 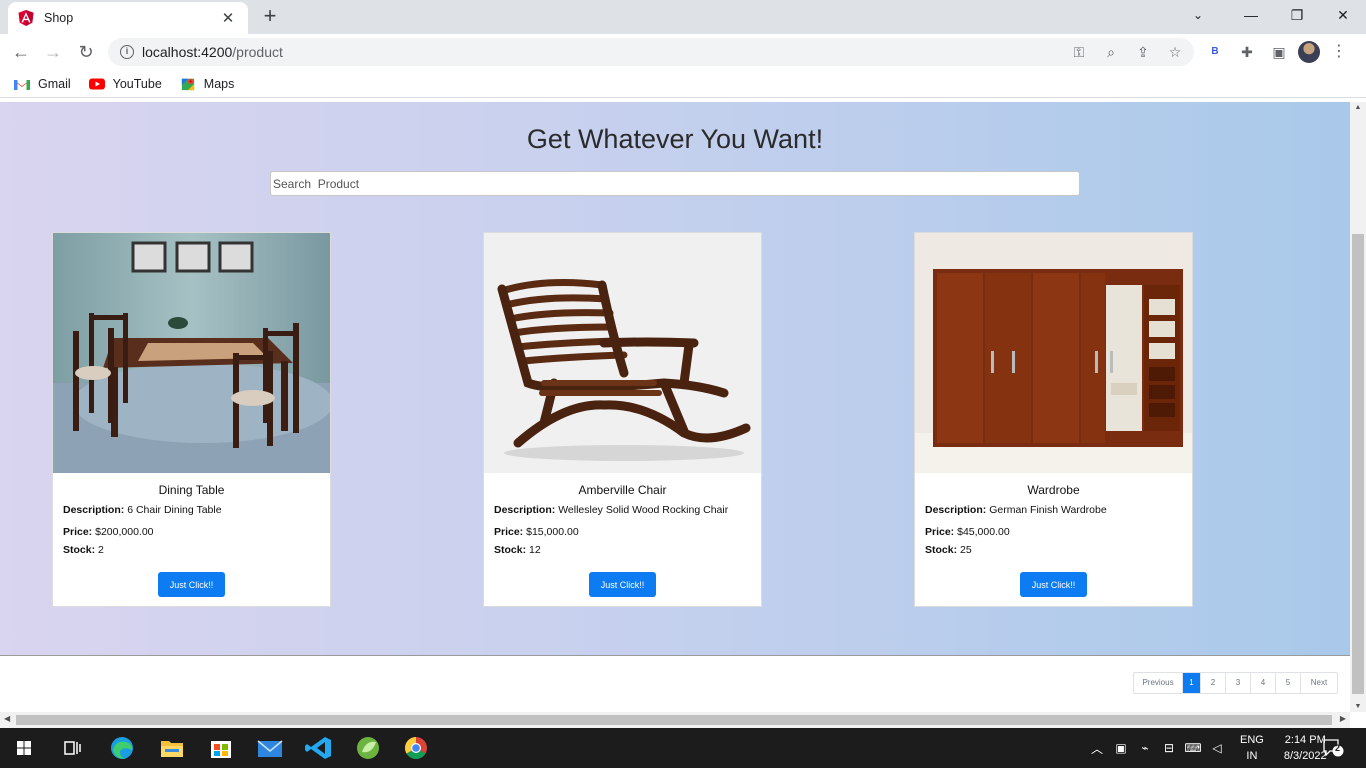 I want to click on windows-start-icon, so click(x=24, y=748).